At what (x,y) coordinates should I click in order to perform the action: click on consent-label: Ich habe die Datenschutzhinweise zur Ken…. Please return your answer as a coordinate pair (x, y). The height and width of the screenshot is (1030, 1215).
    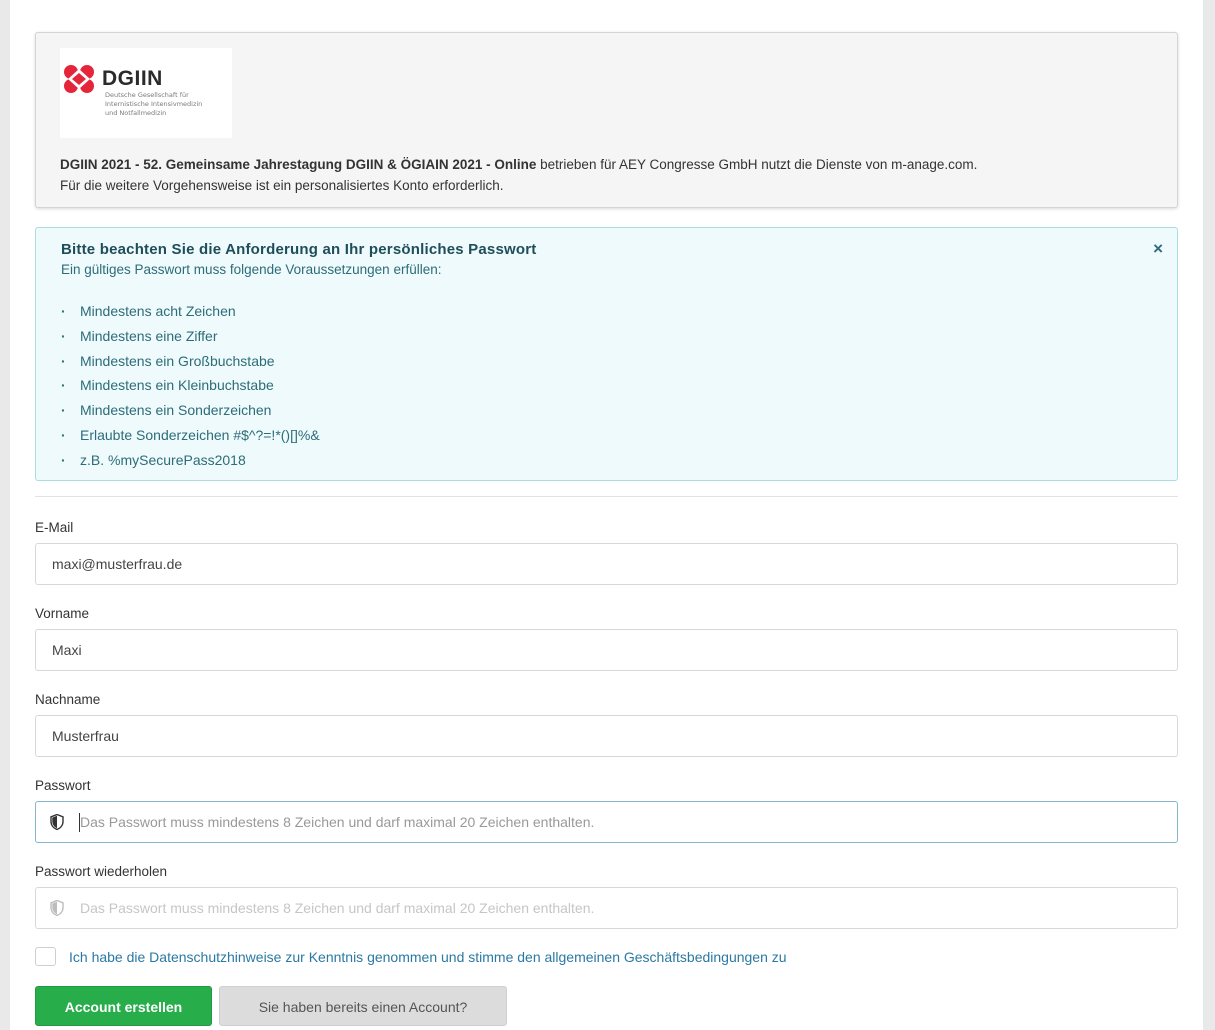
    Looking at the image, I should click on (428, 957).